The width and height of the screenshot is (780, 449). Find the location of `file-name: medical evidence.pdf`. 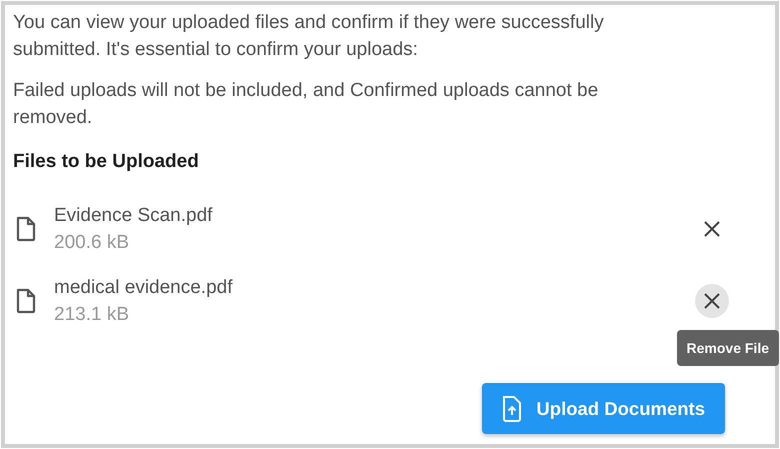

file-name: medical evidence.pdf is located at coordinates (144, 288).